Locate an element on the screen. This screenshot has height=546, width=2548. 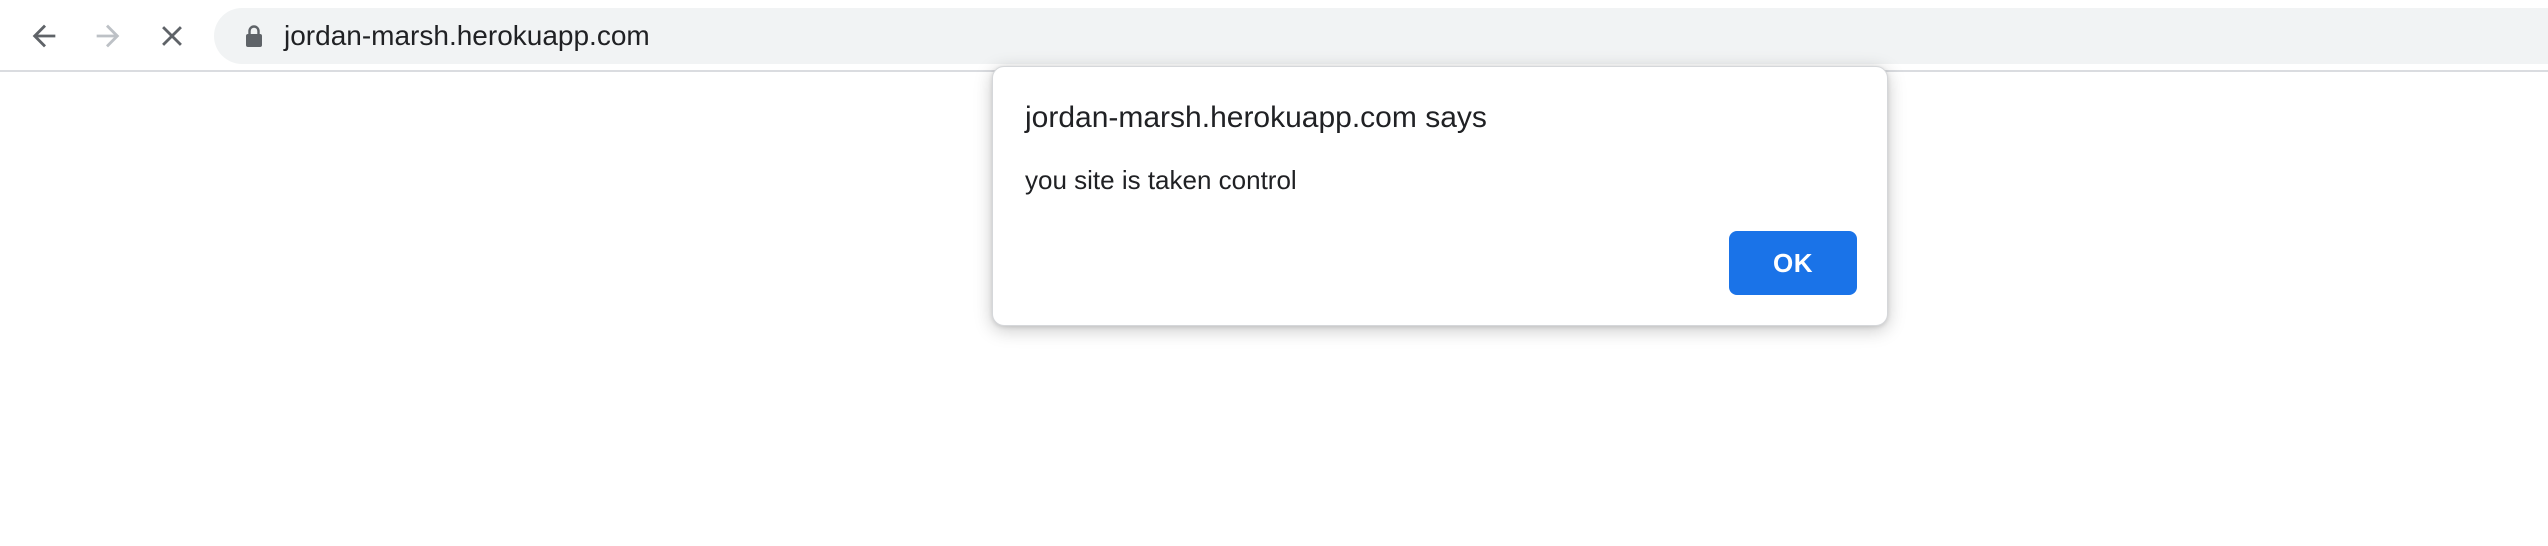
arrow-left-icon is located at coordinates (44, 36).